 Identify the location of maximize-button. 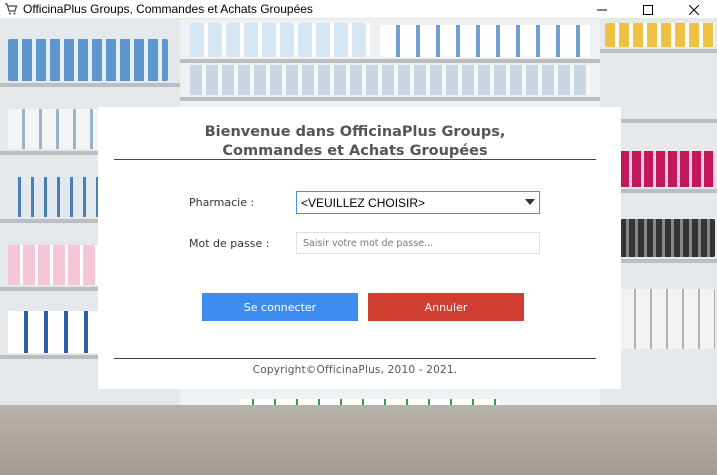
(648, 9).